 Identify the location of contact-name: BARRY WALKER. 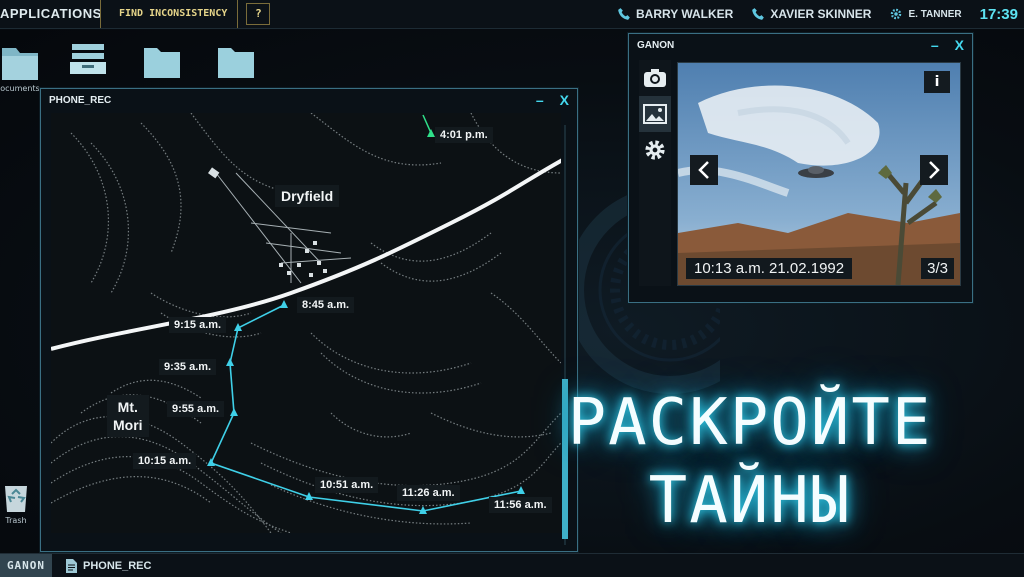
(684, 14).